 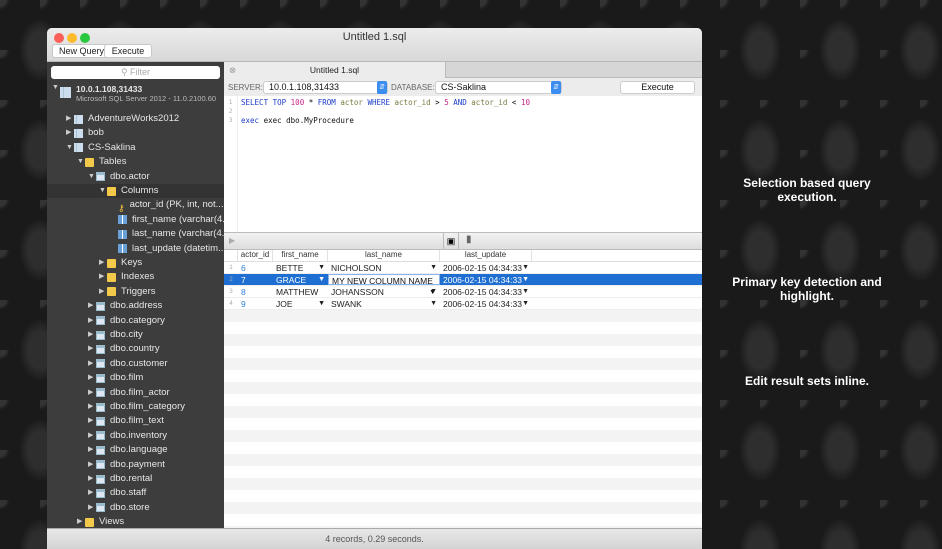 I want to click on cell: GRACE ▼, so click(x=300, y=279).